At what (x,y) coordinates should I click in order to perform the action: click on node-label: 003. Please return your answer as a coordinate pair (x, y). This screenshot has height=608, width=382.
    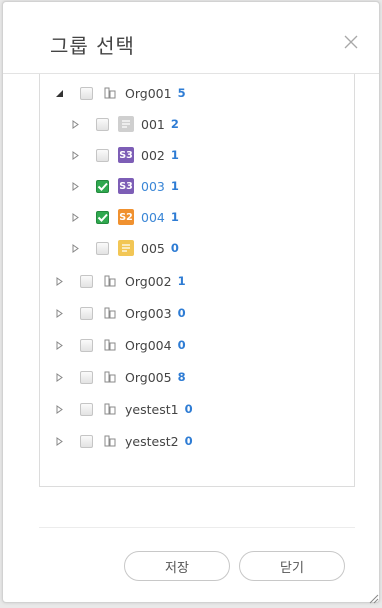
    Looking at the image, I should click on (153, 186).